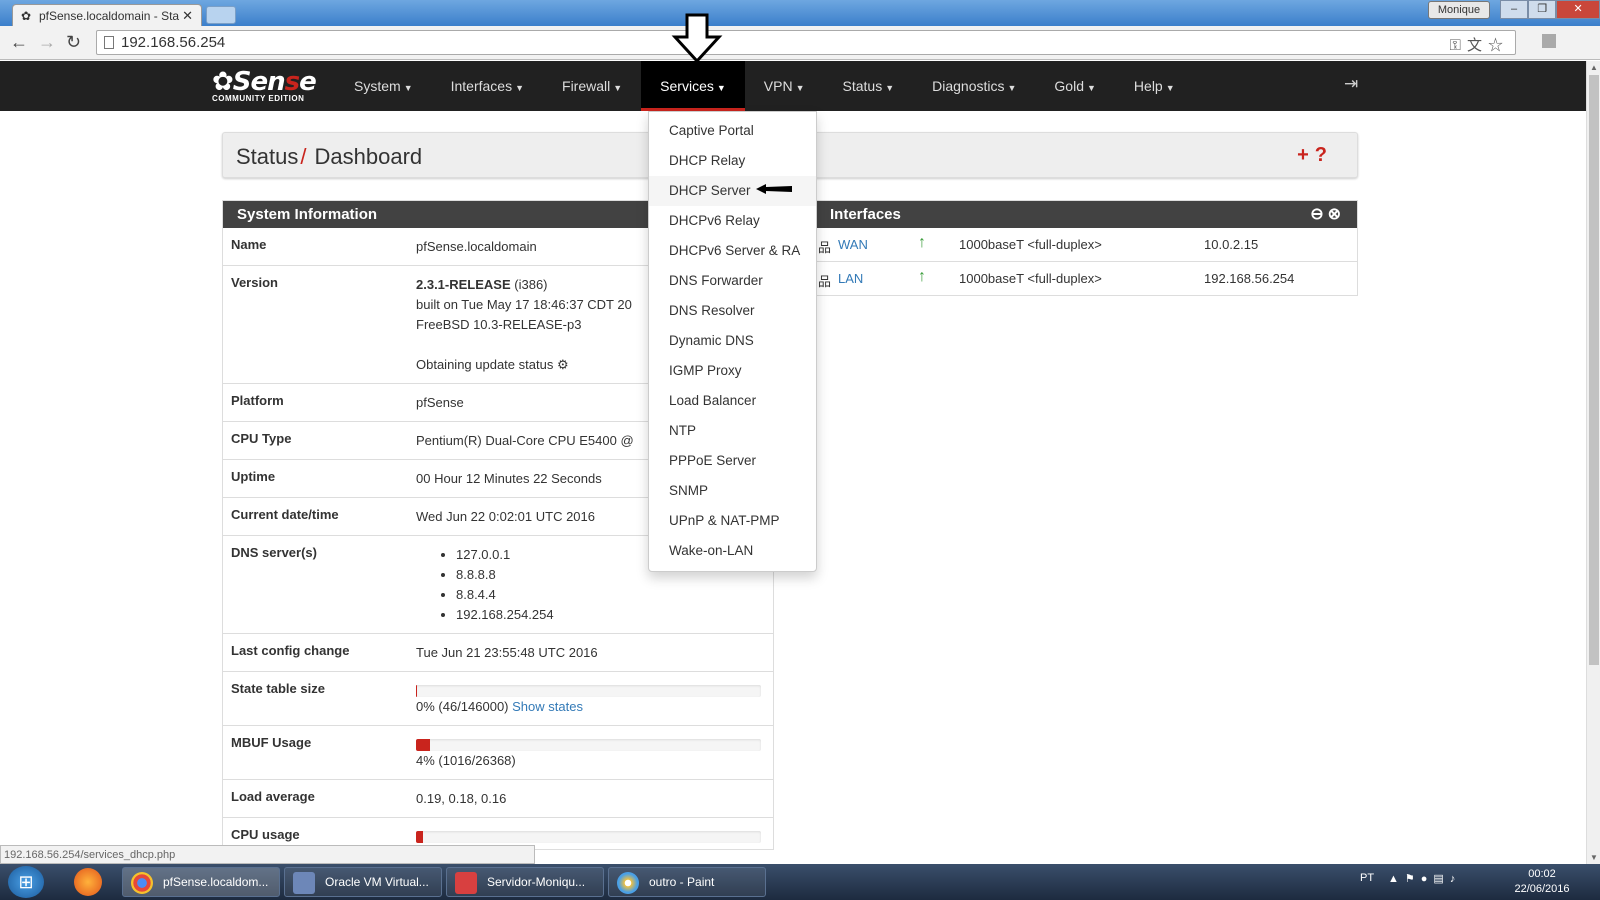  What do you see at coordinates (19, 42) in the screenshot?
I see `back-arrow-icon: ←` at bounding box center [19, 42].